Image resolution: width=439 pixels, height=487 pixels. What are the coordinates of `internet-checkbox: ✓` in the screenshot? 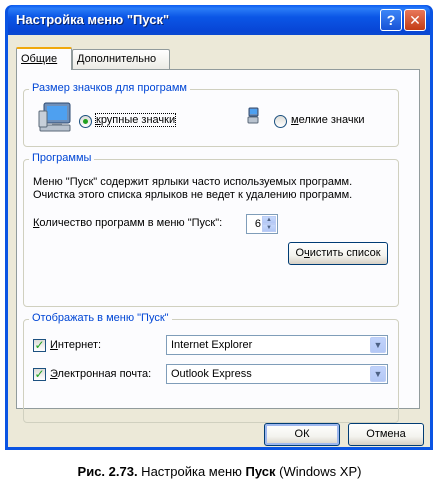 It's located at (39, 345).